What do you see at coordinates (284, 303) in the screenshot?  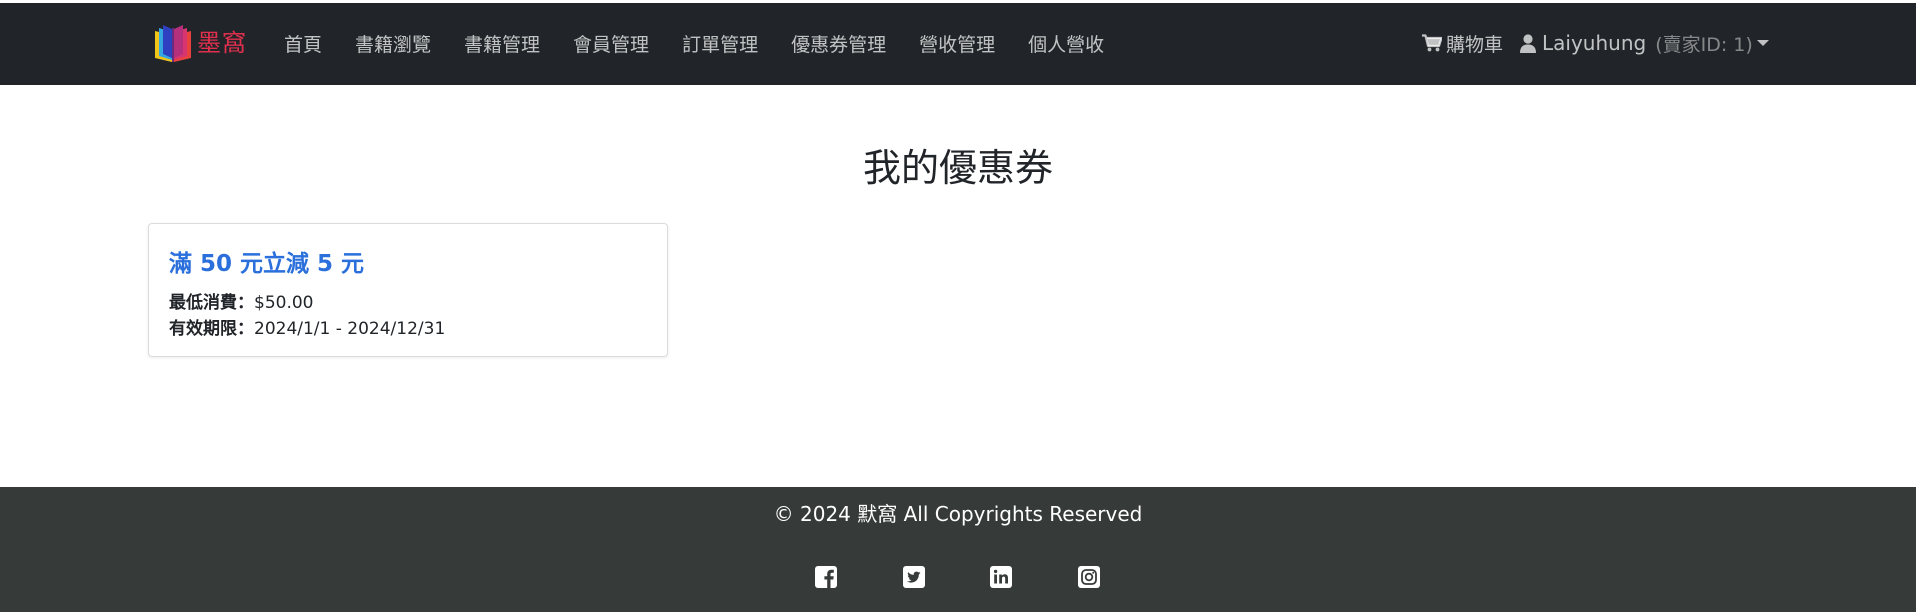 I see `min-spend-value: $50.00` at bounding box center [284, 303].